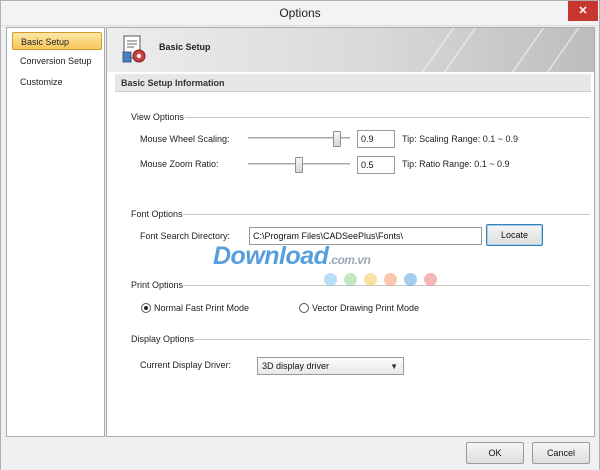 This screenshot has height=470, width=600. What do you see at coordinates (376, 139) in the screenshot?
I see `mouse-wheel-scaling-input: 0.9` at bounding box center [376, 139].